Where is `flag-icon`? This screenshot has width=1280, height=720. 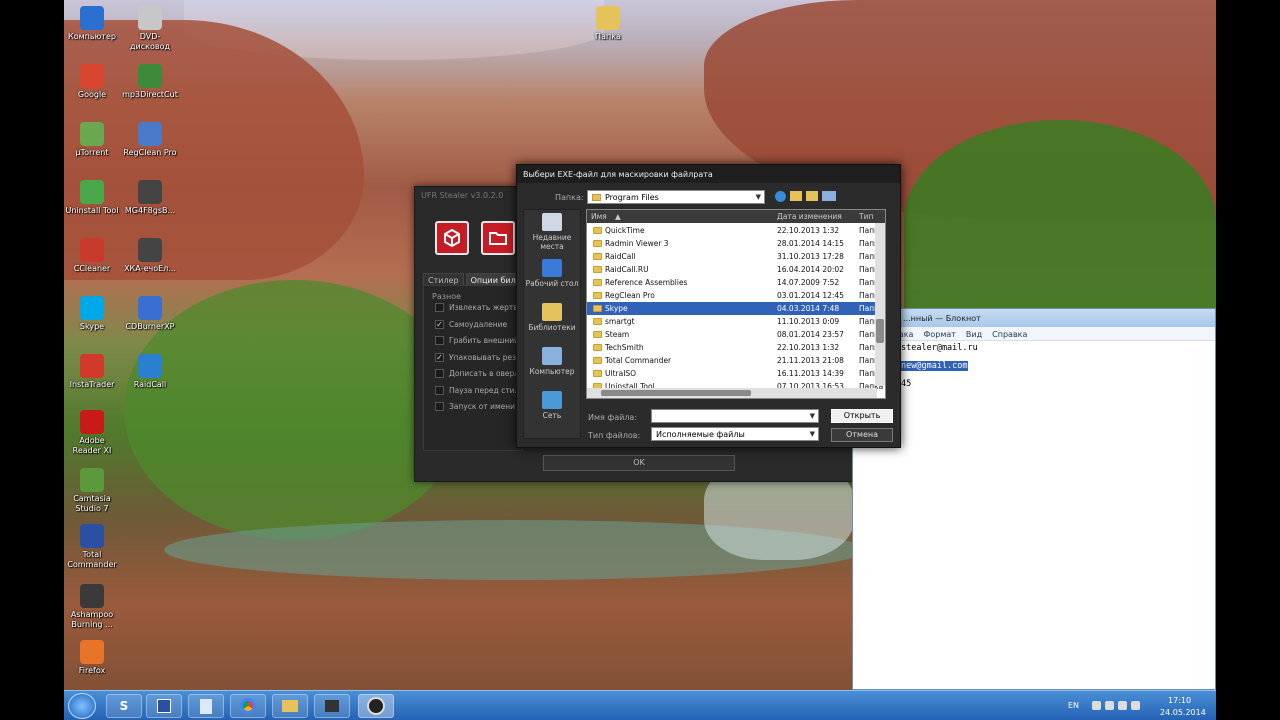
flag-icon is located at coordinates (1109, 705).